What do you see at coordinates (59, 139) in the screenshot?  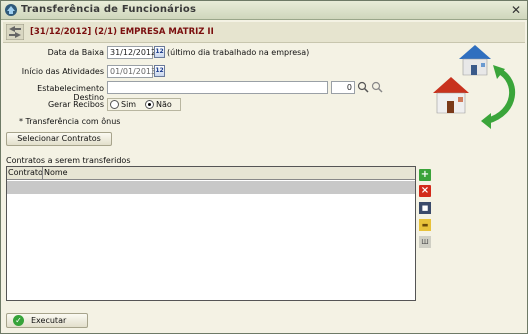 I see `selecionar-contratos-button: Selecionar Contratos` at bounding box center [59, 139].